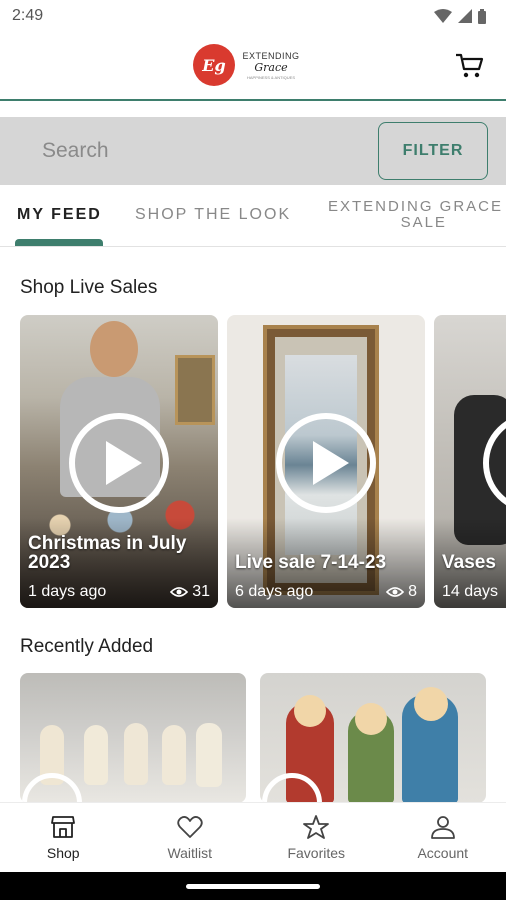 Image resolution: width=506 pixels, height=900 pixels. What do you see at coordinates (417, 206) in the screenshot?
I see `tab-label-line-1: EXTENDING GRACE L` at bounding box center [417, 206].